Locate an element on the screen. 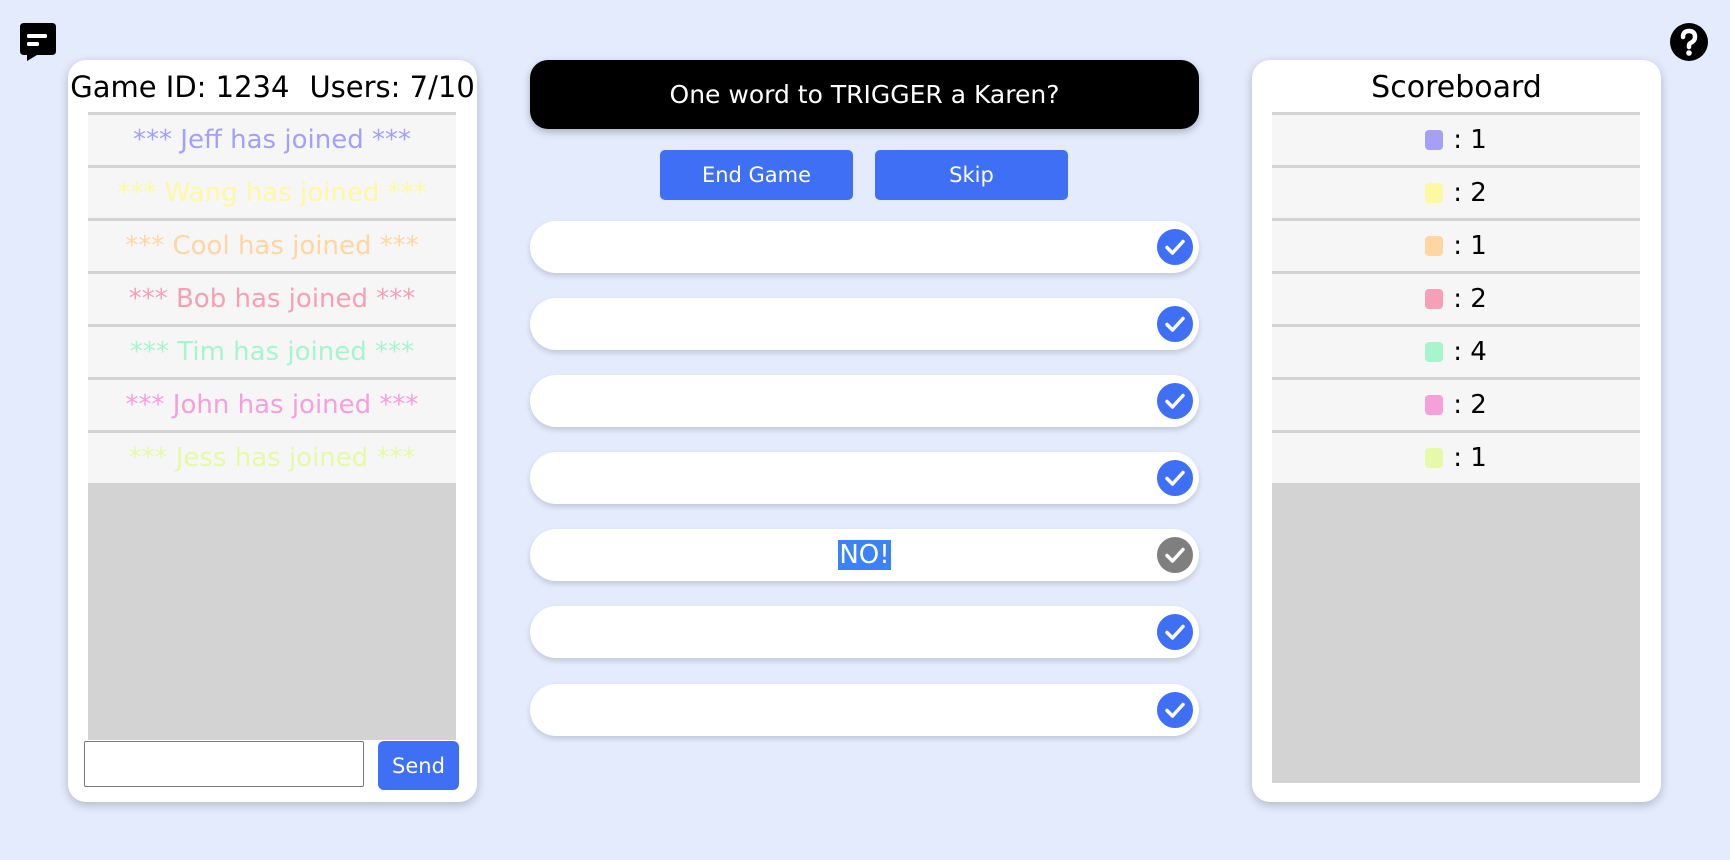 The height and width of the screenshot is (860, 1730). chat-message: *** Jess has joined *** is located at coordinates (272, 459).